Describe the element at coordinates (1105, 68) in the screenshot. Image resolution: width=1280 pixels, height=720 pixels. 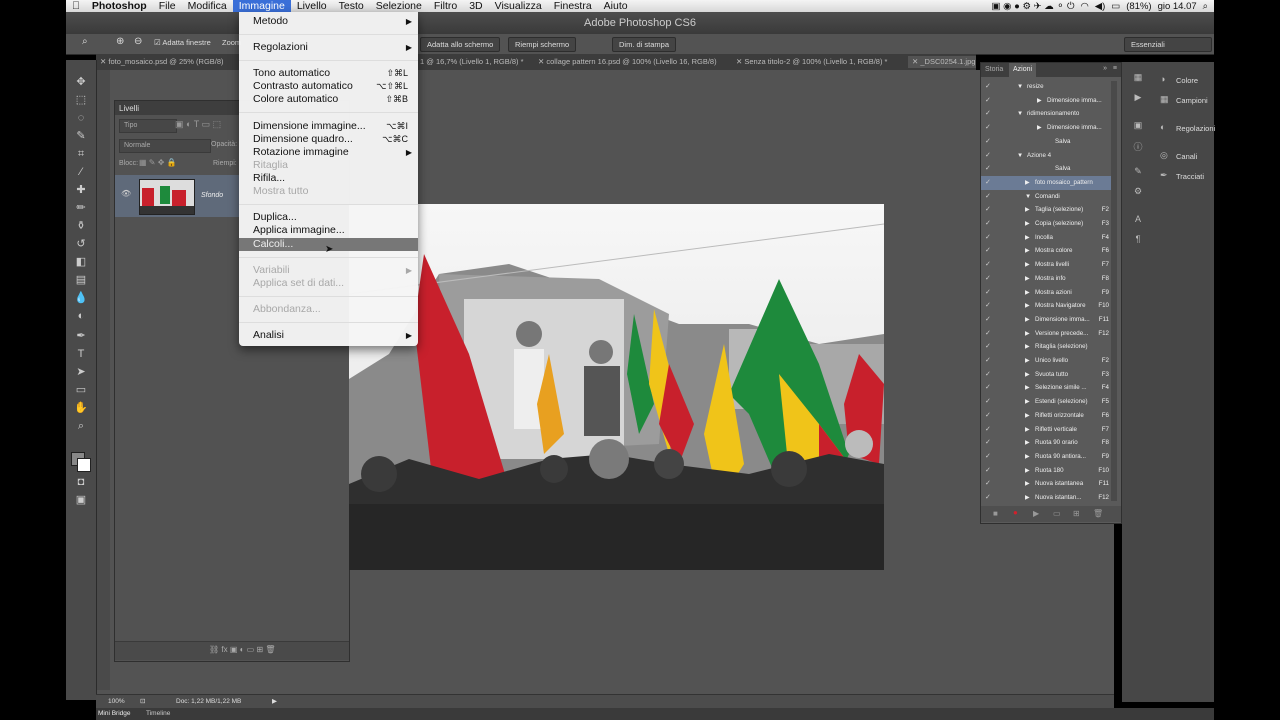
I see `collapse-icon: »` at that location.